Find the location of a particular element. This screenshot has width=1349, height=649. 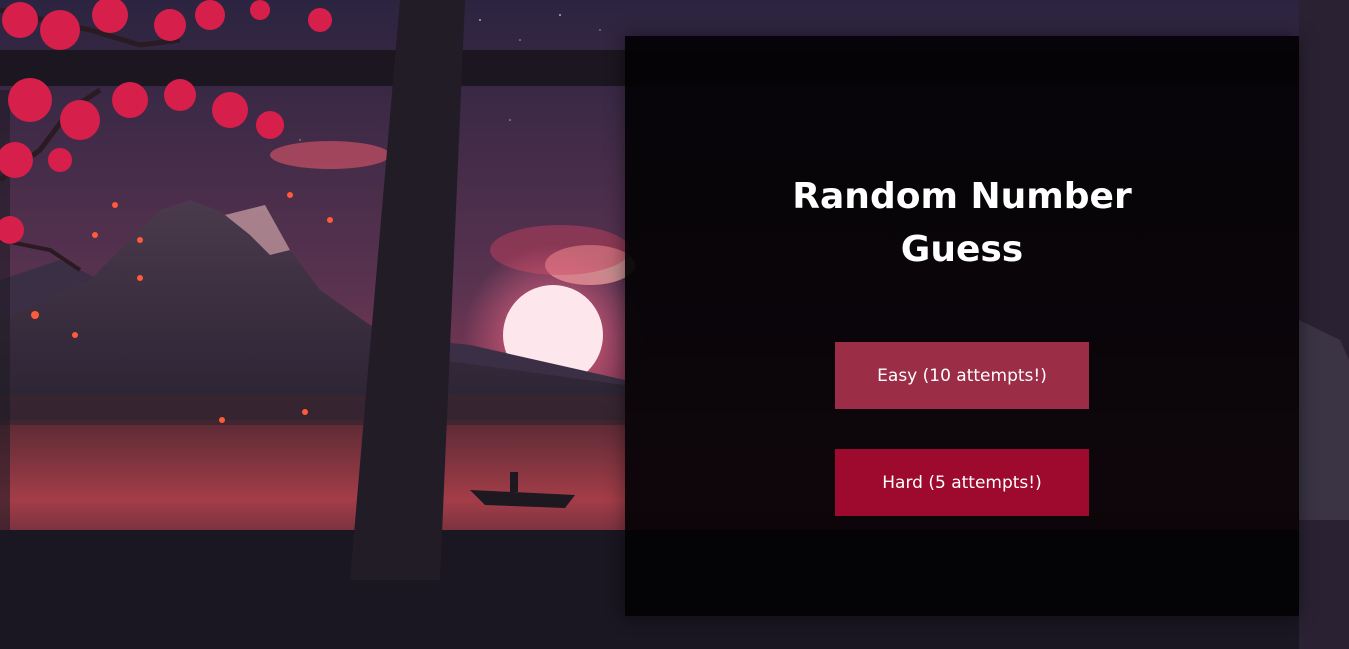

easy-mode-button: Easy (10 attempts!) is located at coordinates (962, 375).